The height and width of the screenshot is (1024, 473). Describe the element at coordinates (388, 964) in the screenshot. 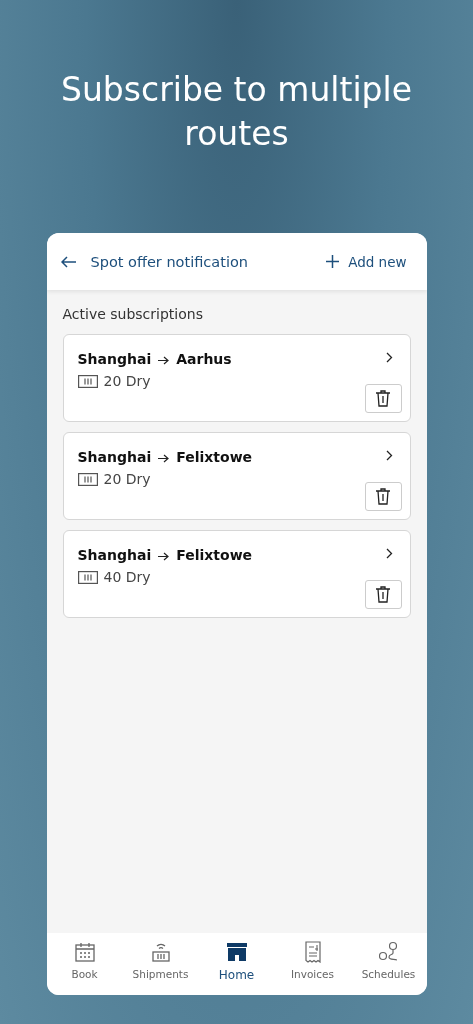

I see `nav-tab: Schedules` at that location.